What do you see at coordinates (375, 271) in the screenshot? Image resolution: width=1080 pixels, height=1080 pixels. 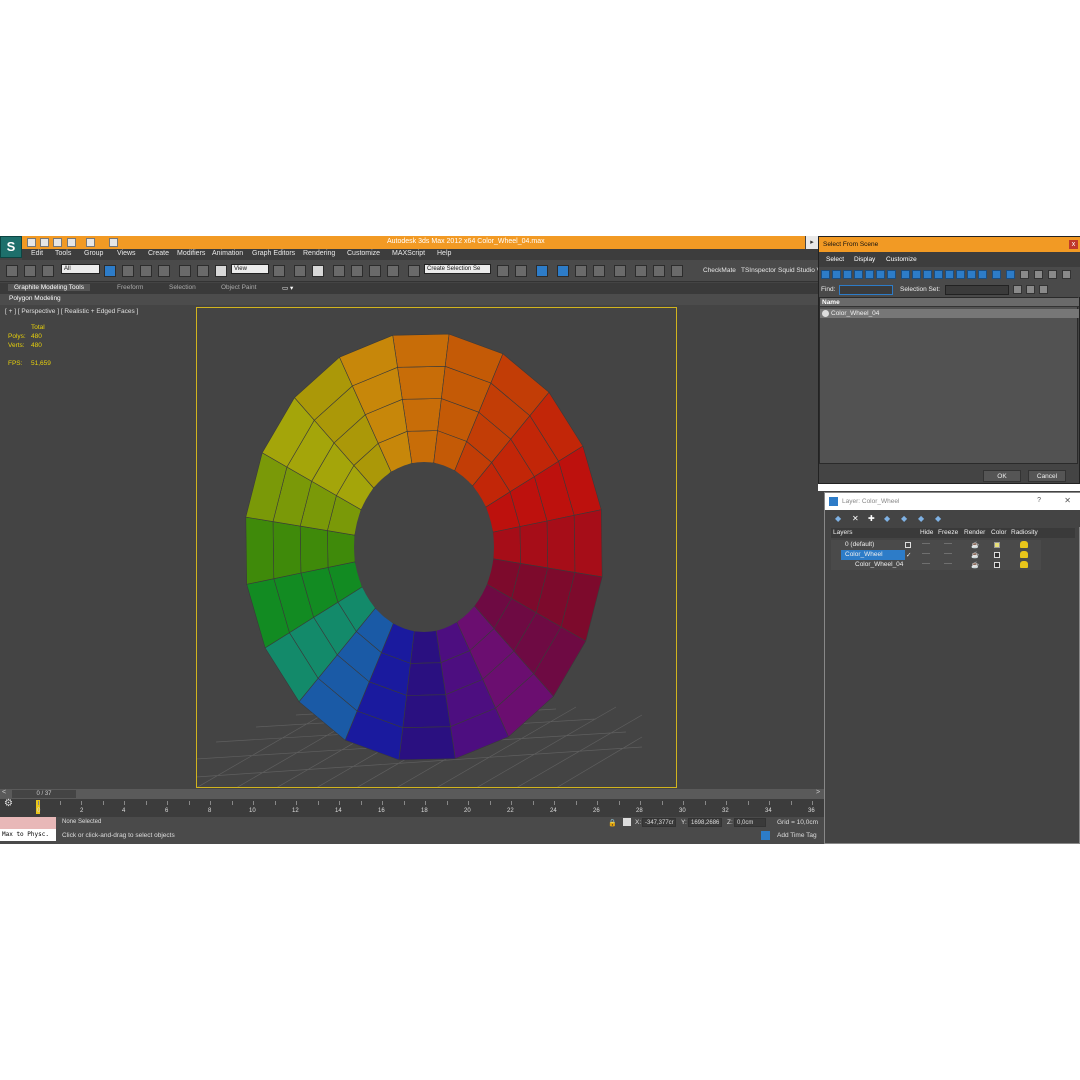 I see `percent-snap-icon` at bounding box center [375, 271].